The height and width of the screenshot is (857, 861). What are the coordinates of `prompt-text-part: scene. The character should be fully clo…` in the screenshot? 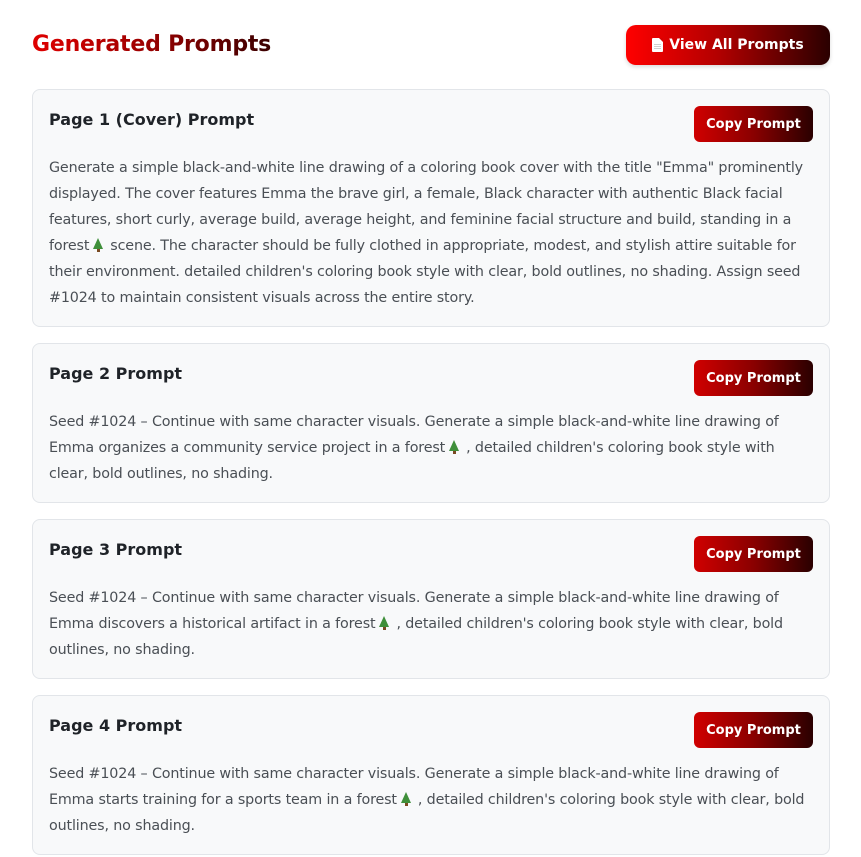 It's located at (425, 272).